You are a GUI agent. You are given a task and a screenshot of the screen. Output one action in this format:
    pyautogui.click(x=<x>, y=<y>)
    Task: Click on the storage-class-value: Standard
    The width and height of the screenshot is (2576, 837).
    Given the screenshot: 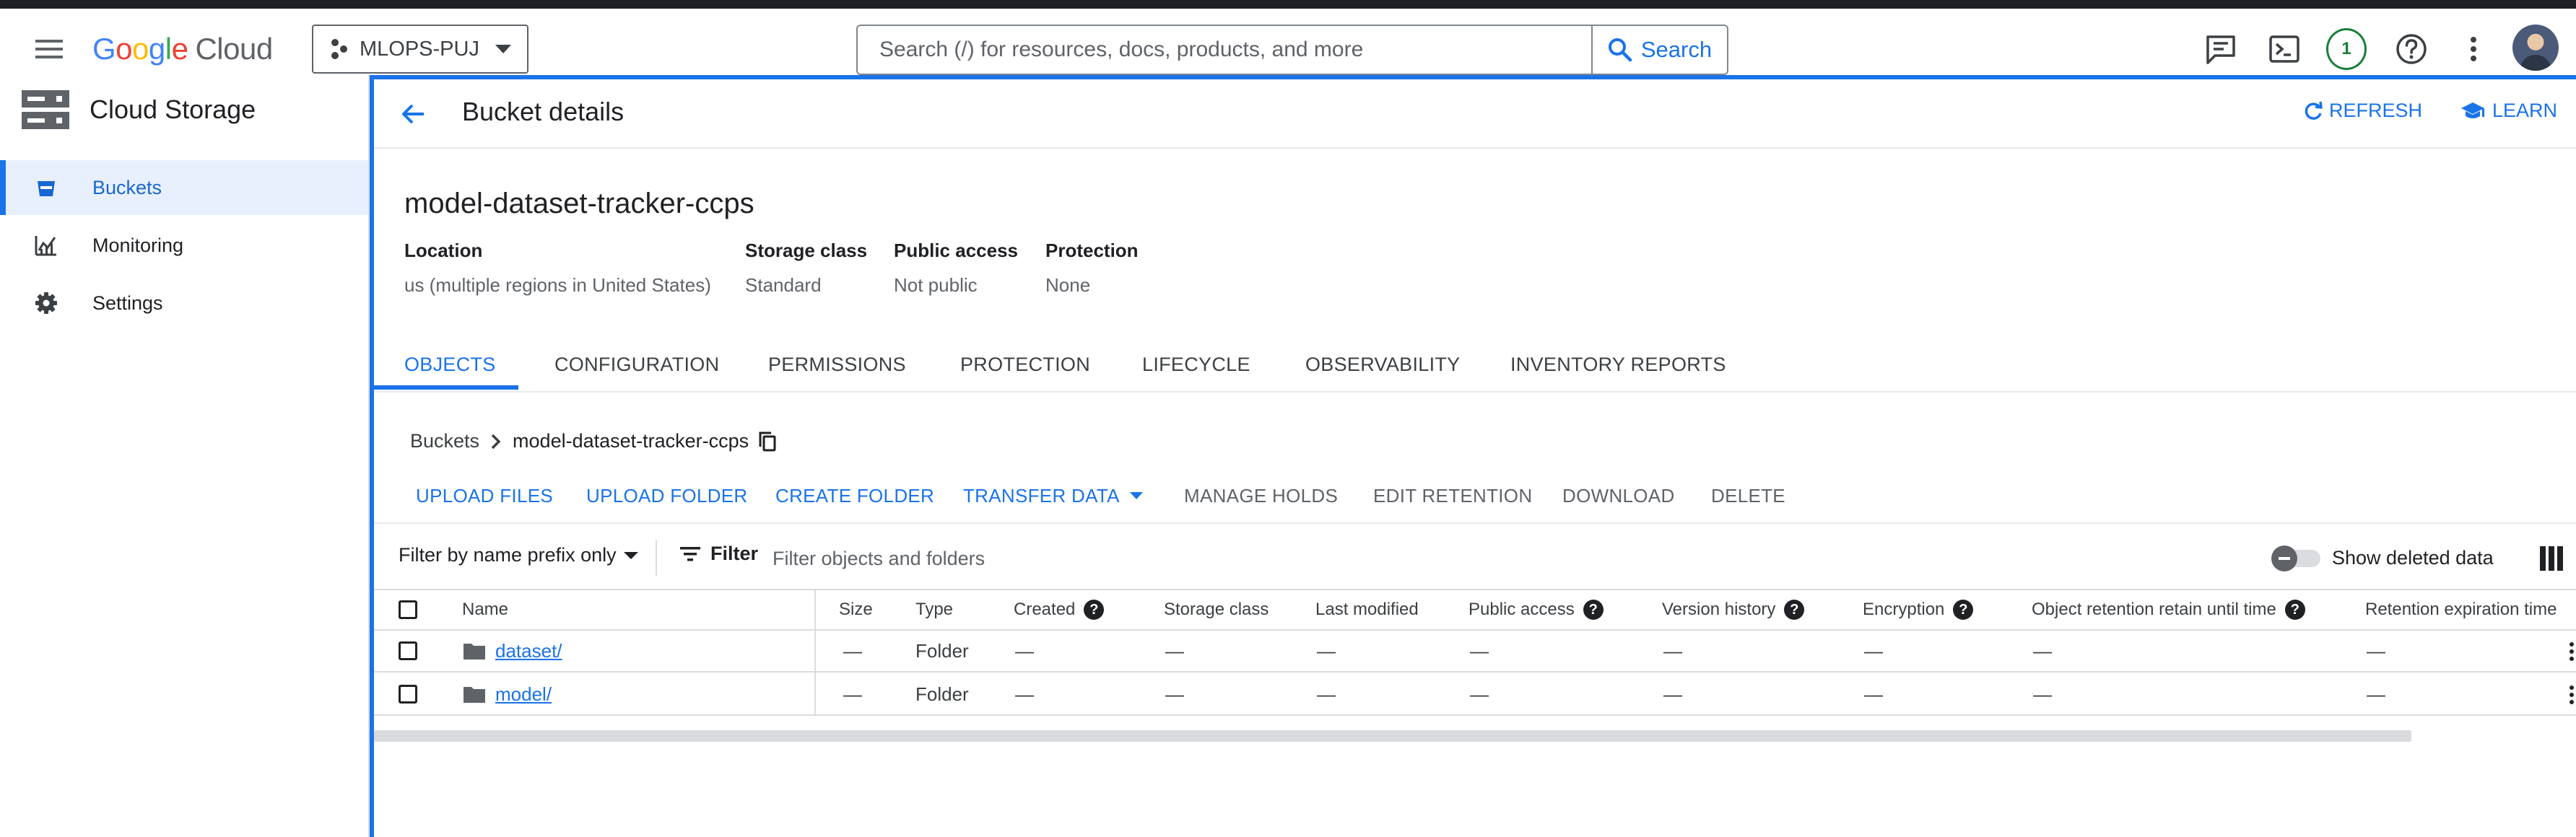 What is the action you would take?
    pyautogui.click(x=783, y=285)
    